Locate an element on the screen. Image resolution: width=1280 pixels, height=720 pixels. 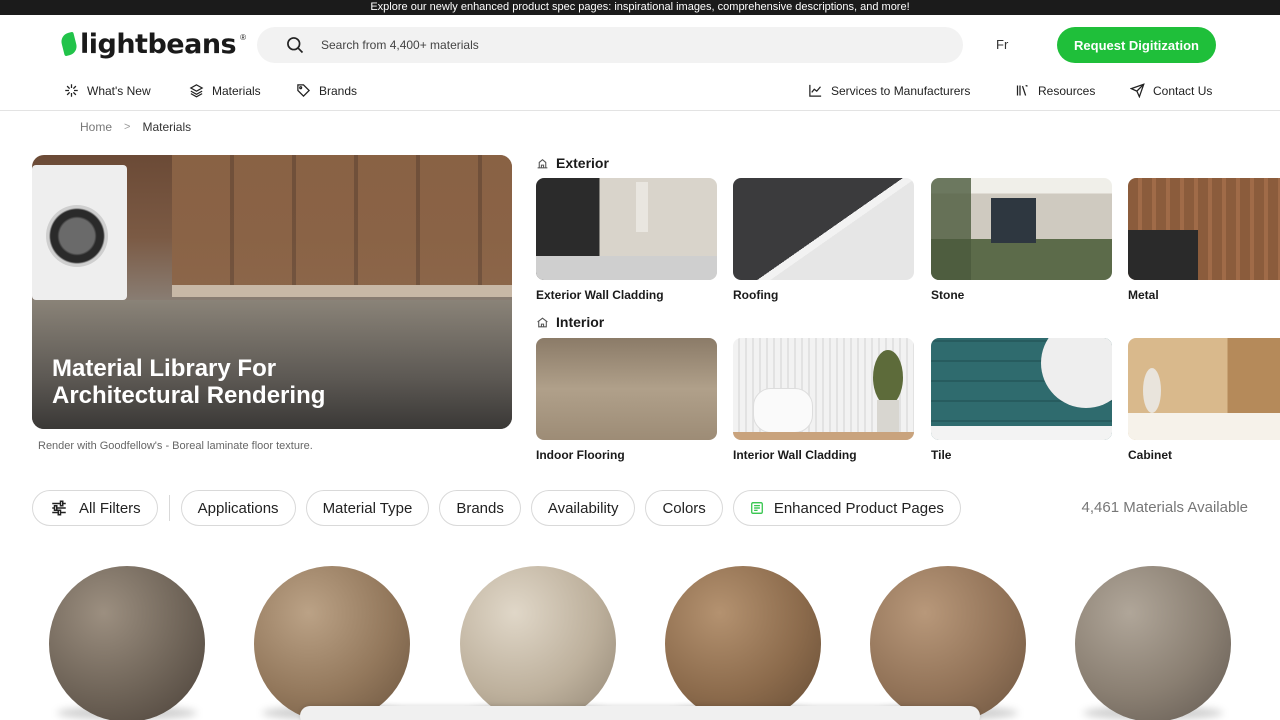
hero-washer is located at coordinates (79, 232).